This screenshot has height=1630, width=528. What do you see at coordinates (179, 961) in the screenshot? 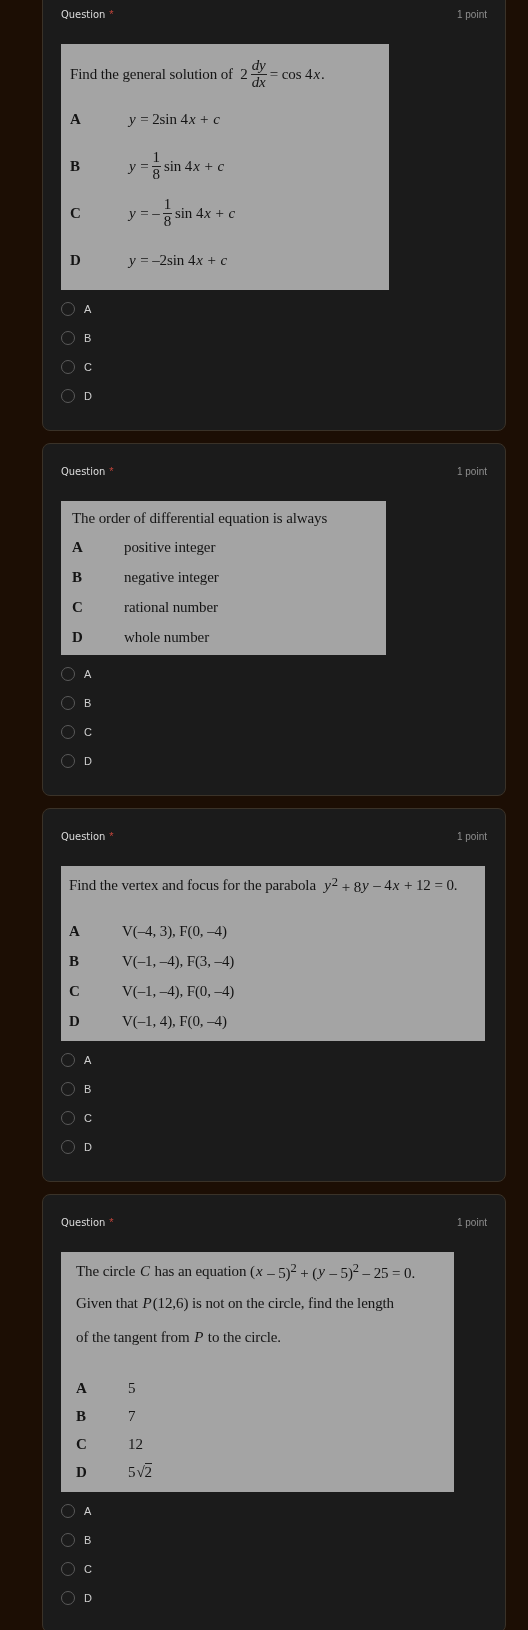
I see `option-text: V(–1, –4), F(3, –4)` at bounding box center [179, 961].